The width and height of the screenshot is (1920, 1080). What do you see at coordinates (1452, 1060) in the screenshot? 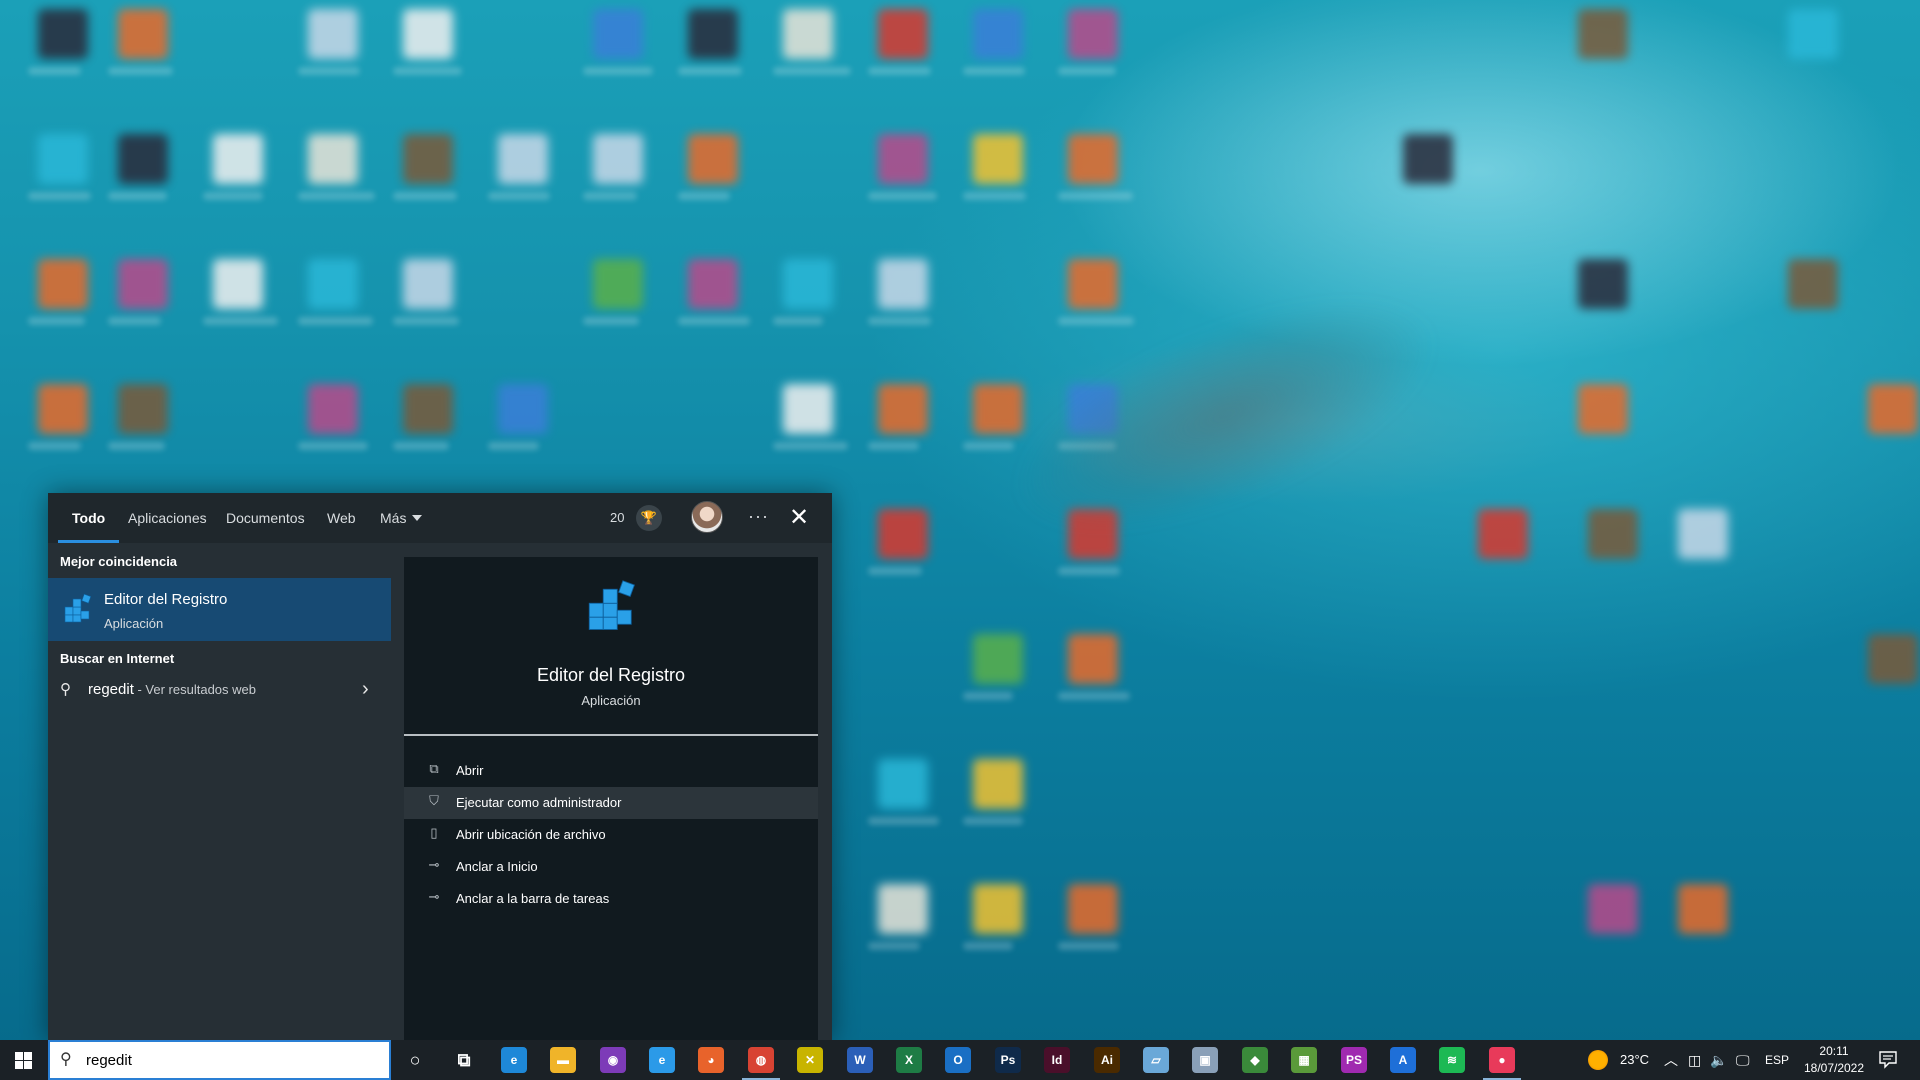
I see `spotify-icon: ≋` at bounding box center [1452, 1060].